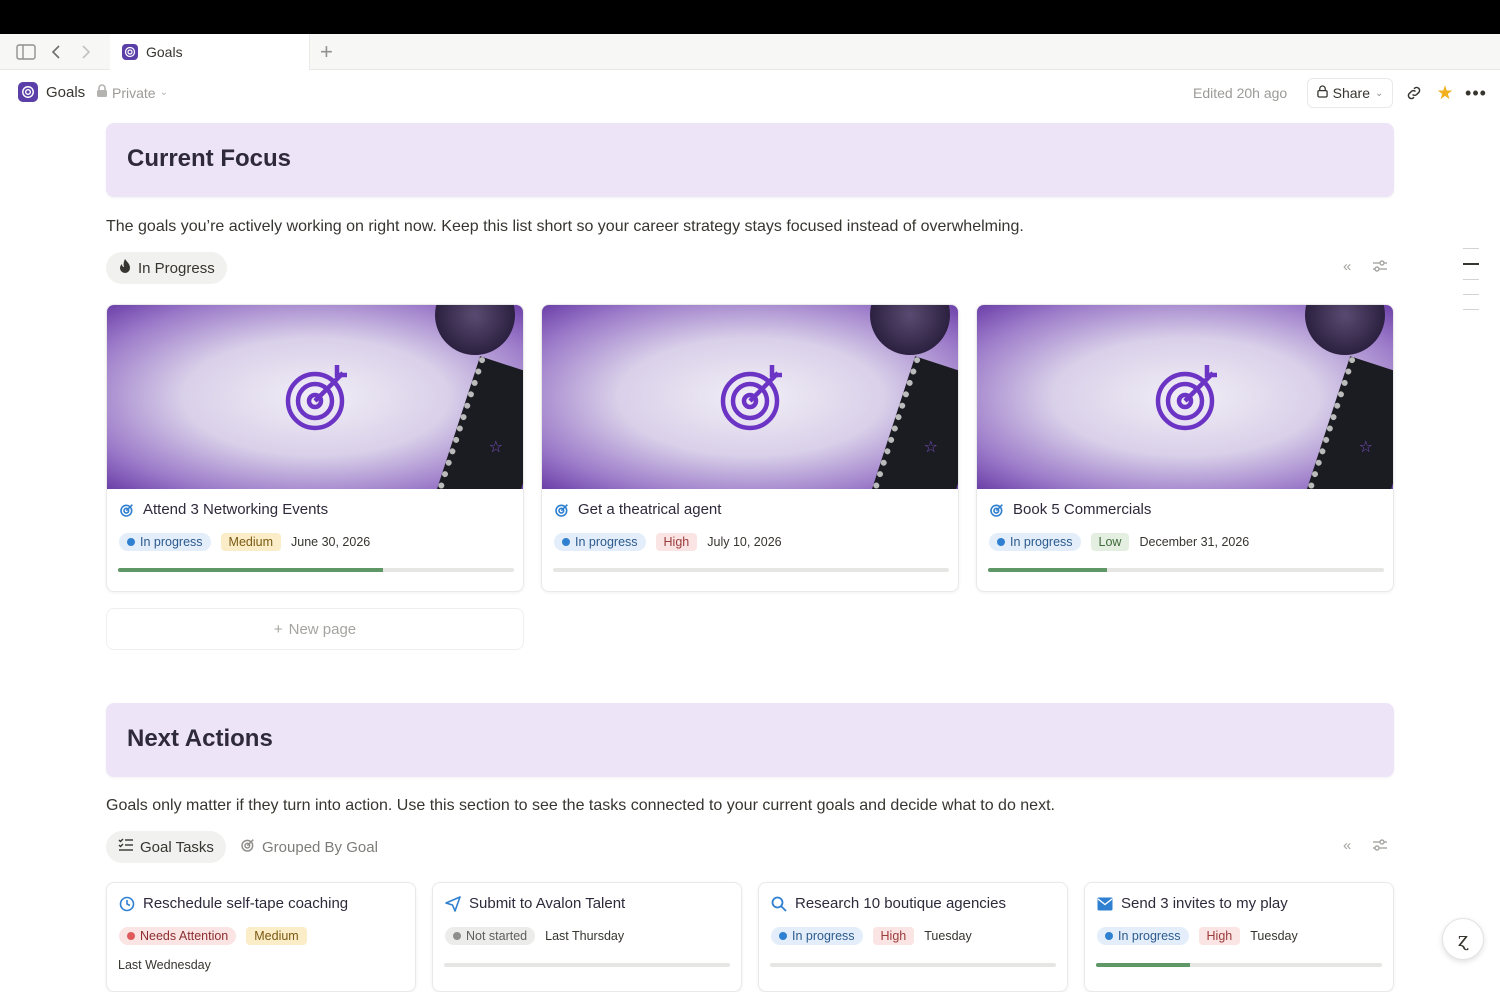 This screenshot has height=992, width=1500. I want to click on new-page-button: + New page, so click(315, 629).